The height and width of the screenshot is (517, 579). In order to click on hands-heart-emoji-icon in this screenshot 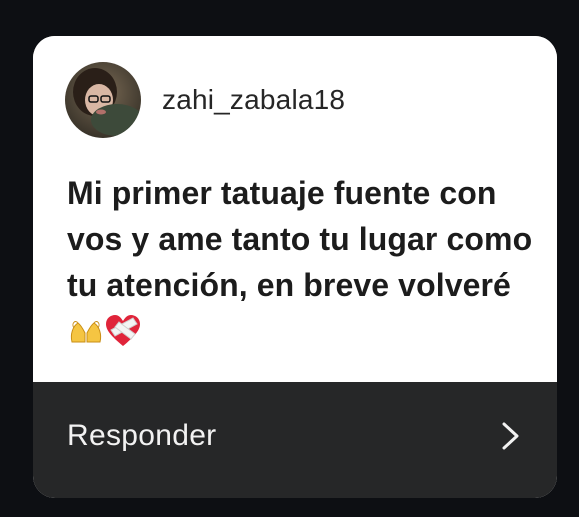, I will do `click(86, 337)`.